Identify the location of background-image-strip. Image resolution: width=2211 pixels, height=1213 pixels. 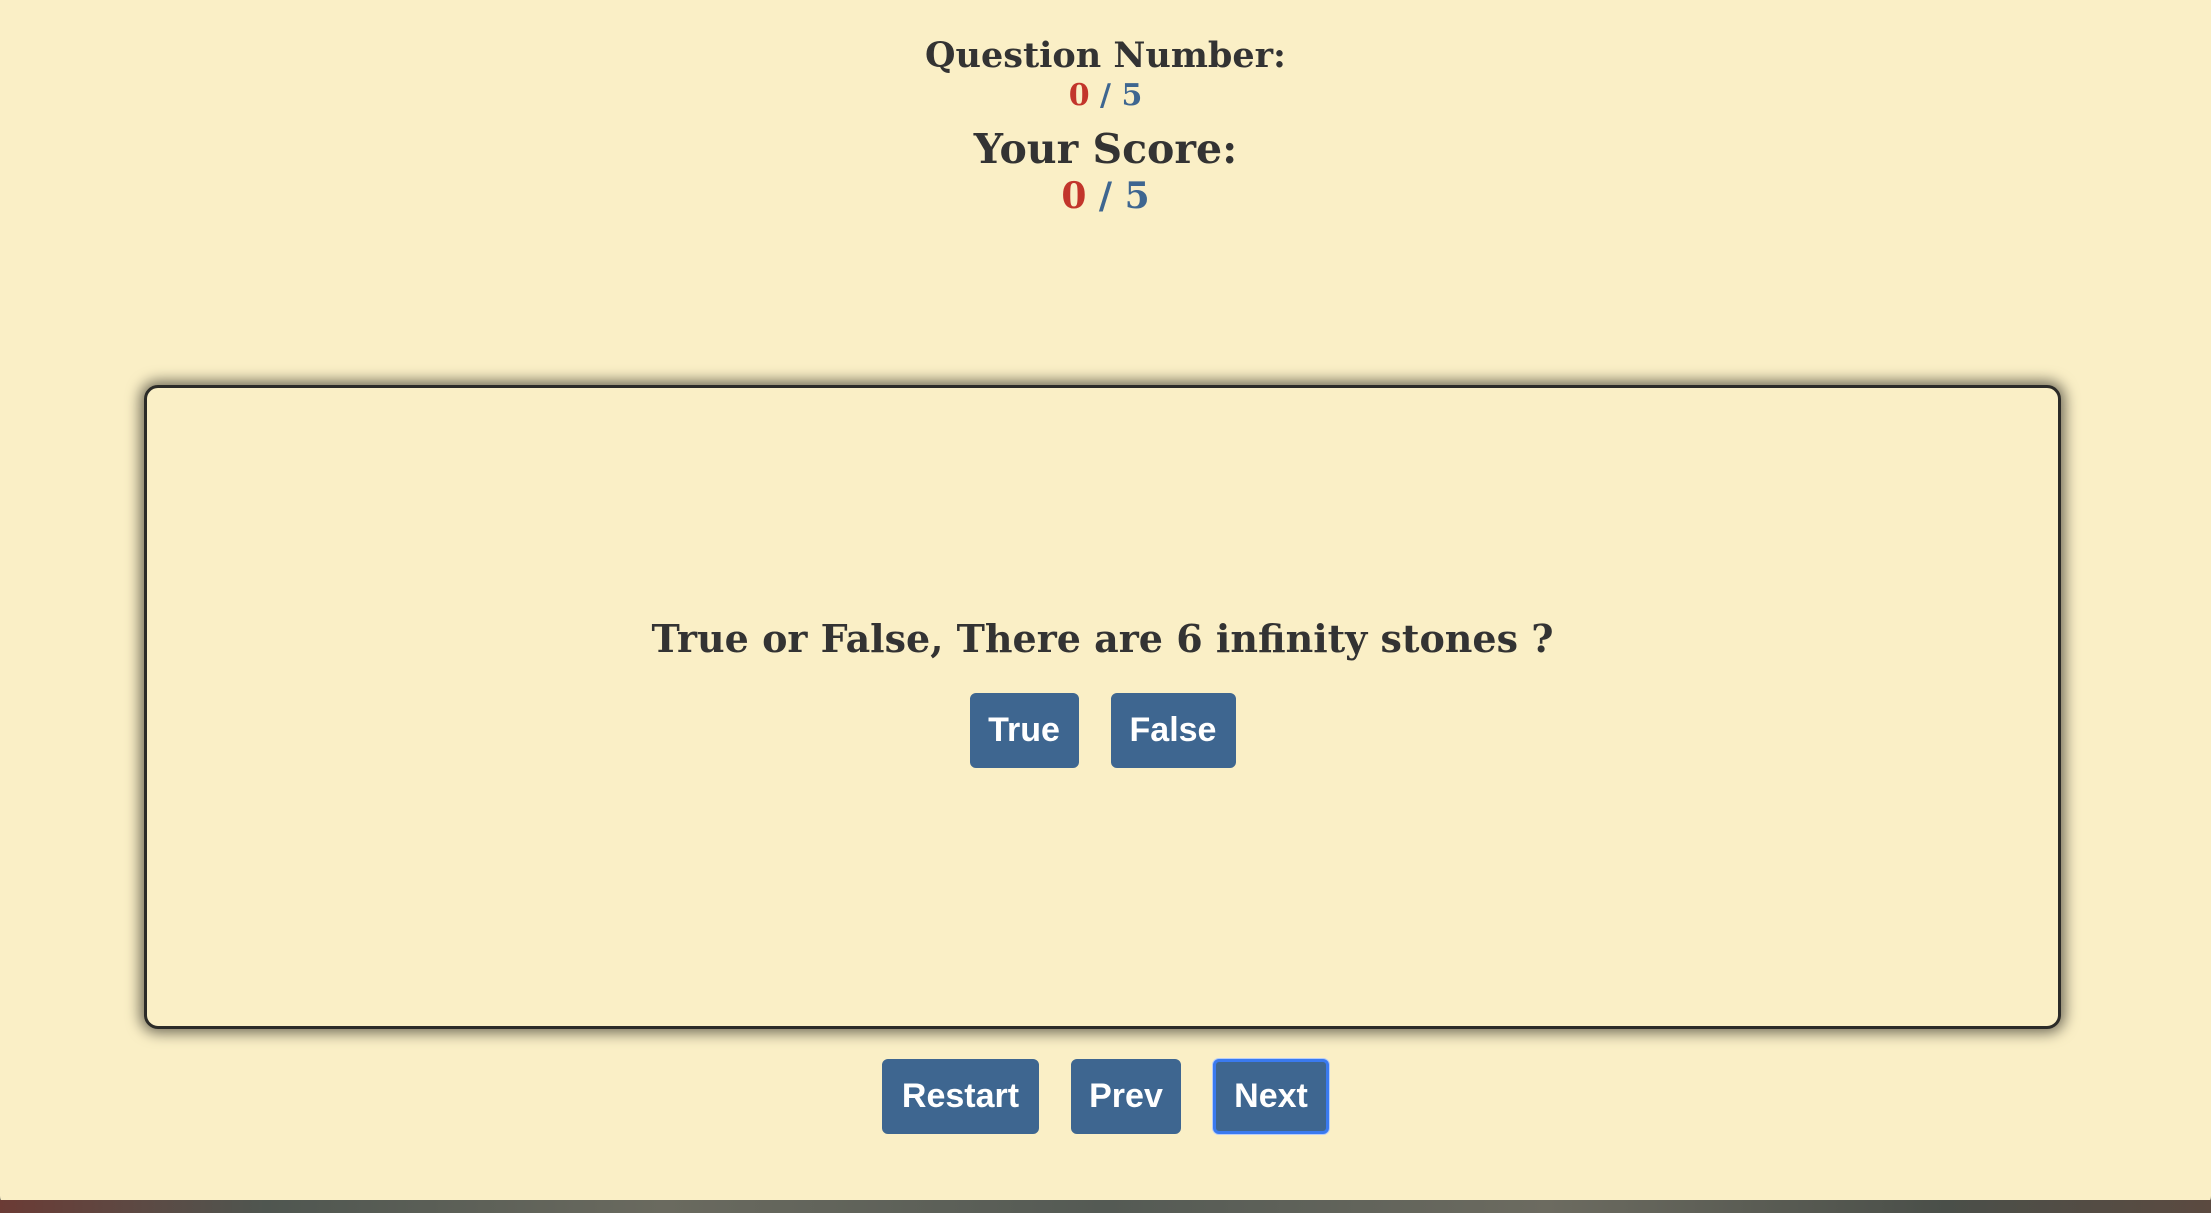
(1105, 1206).